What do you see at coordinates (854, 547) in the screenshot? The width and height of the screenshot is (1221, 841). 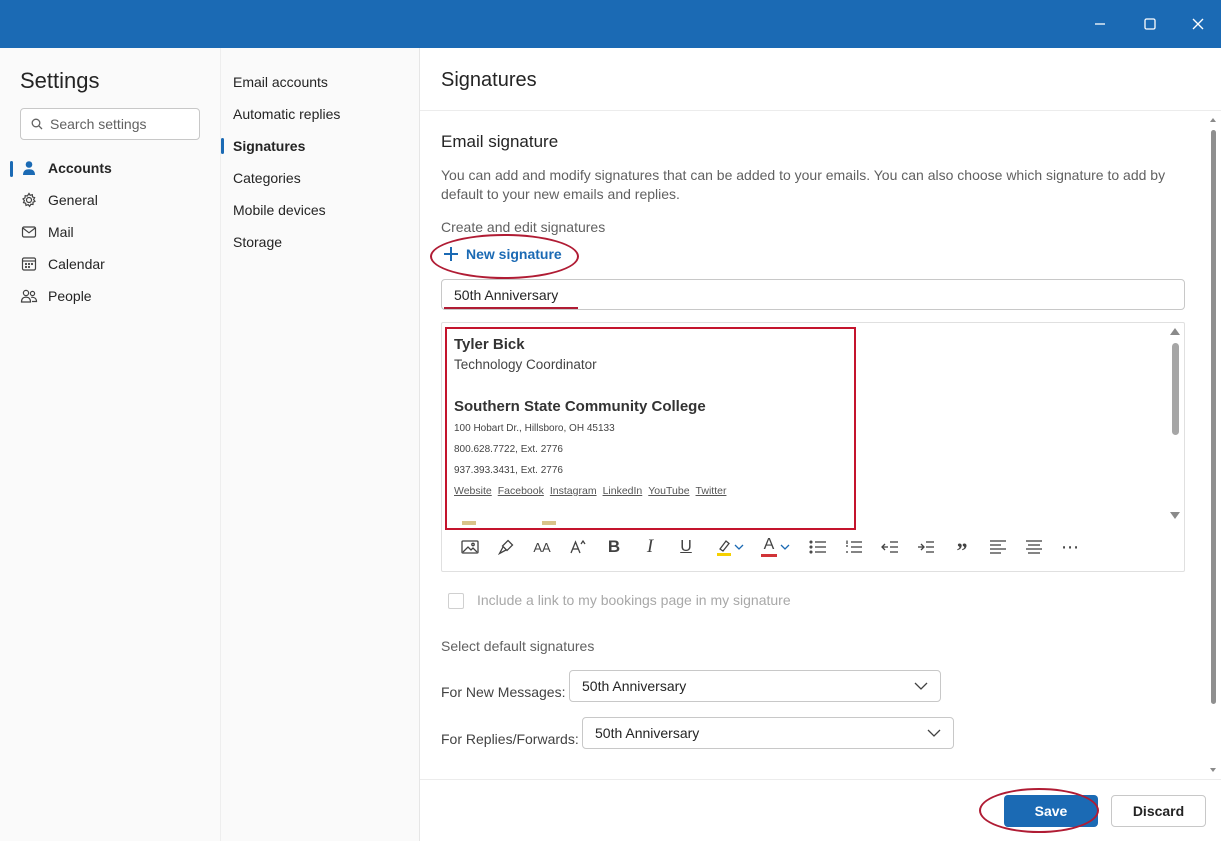 I see `numbered-list-icon` at bounding box center [854, 547].